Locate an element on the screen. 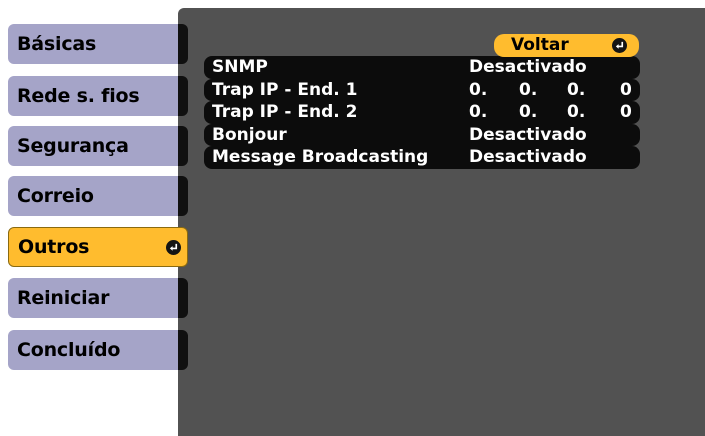 This screenshot has width=705, height=436. setting-row-bonjour: Bonjour Desactivado is located at coordinates (422, 134).